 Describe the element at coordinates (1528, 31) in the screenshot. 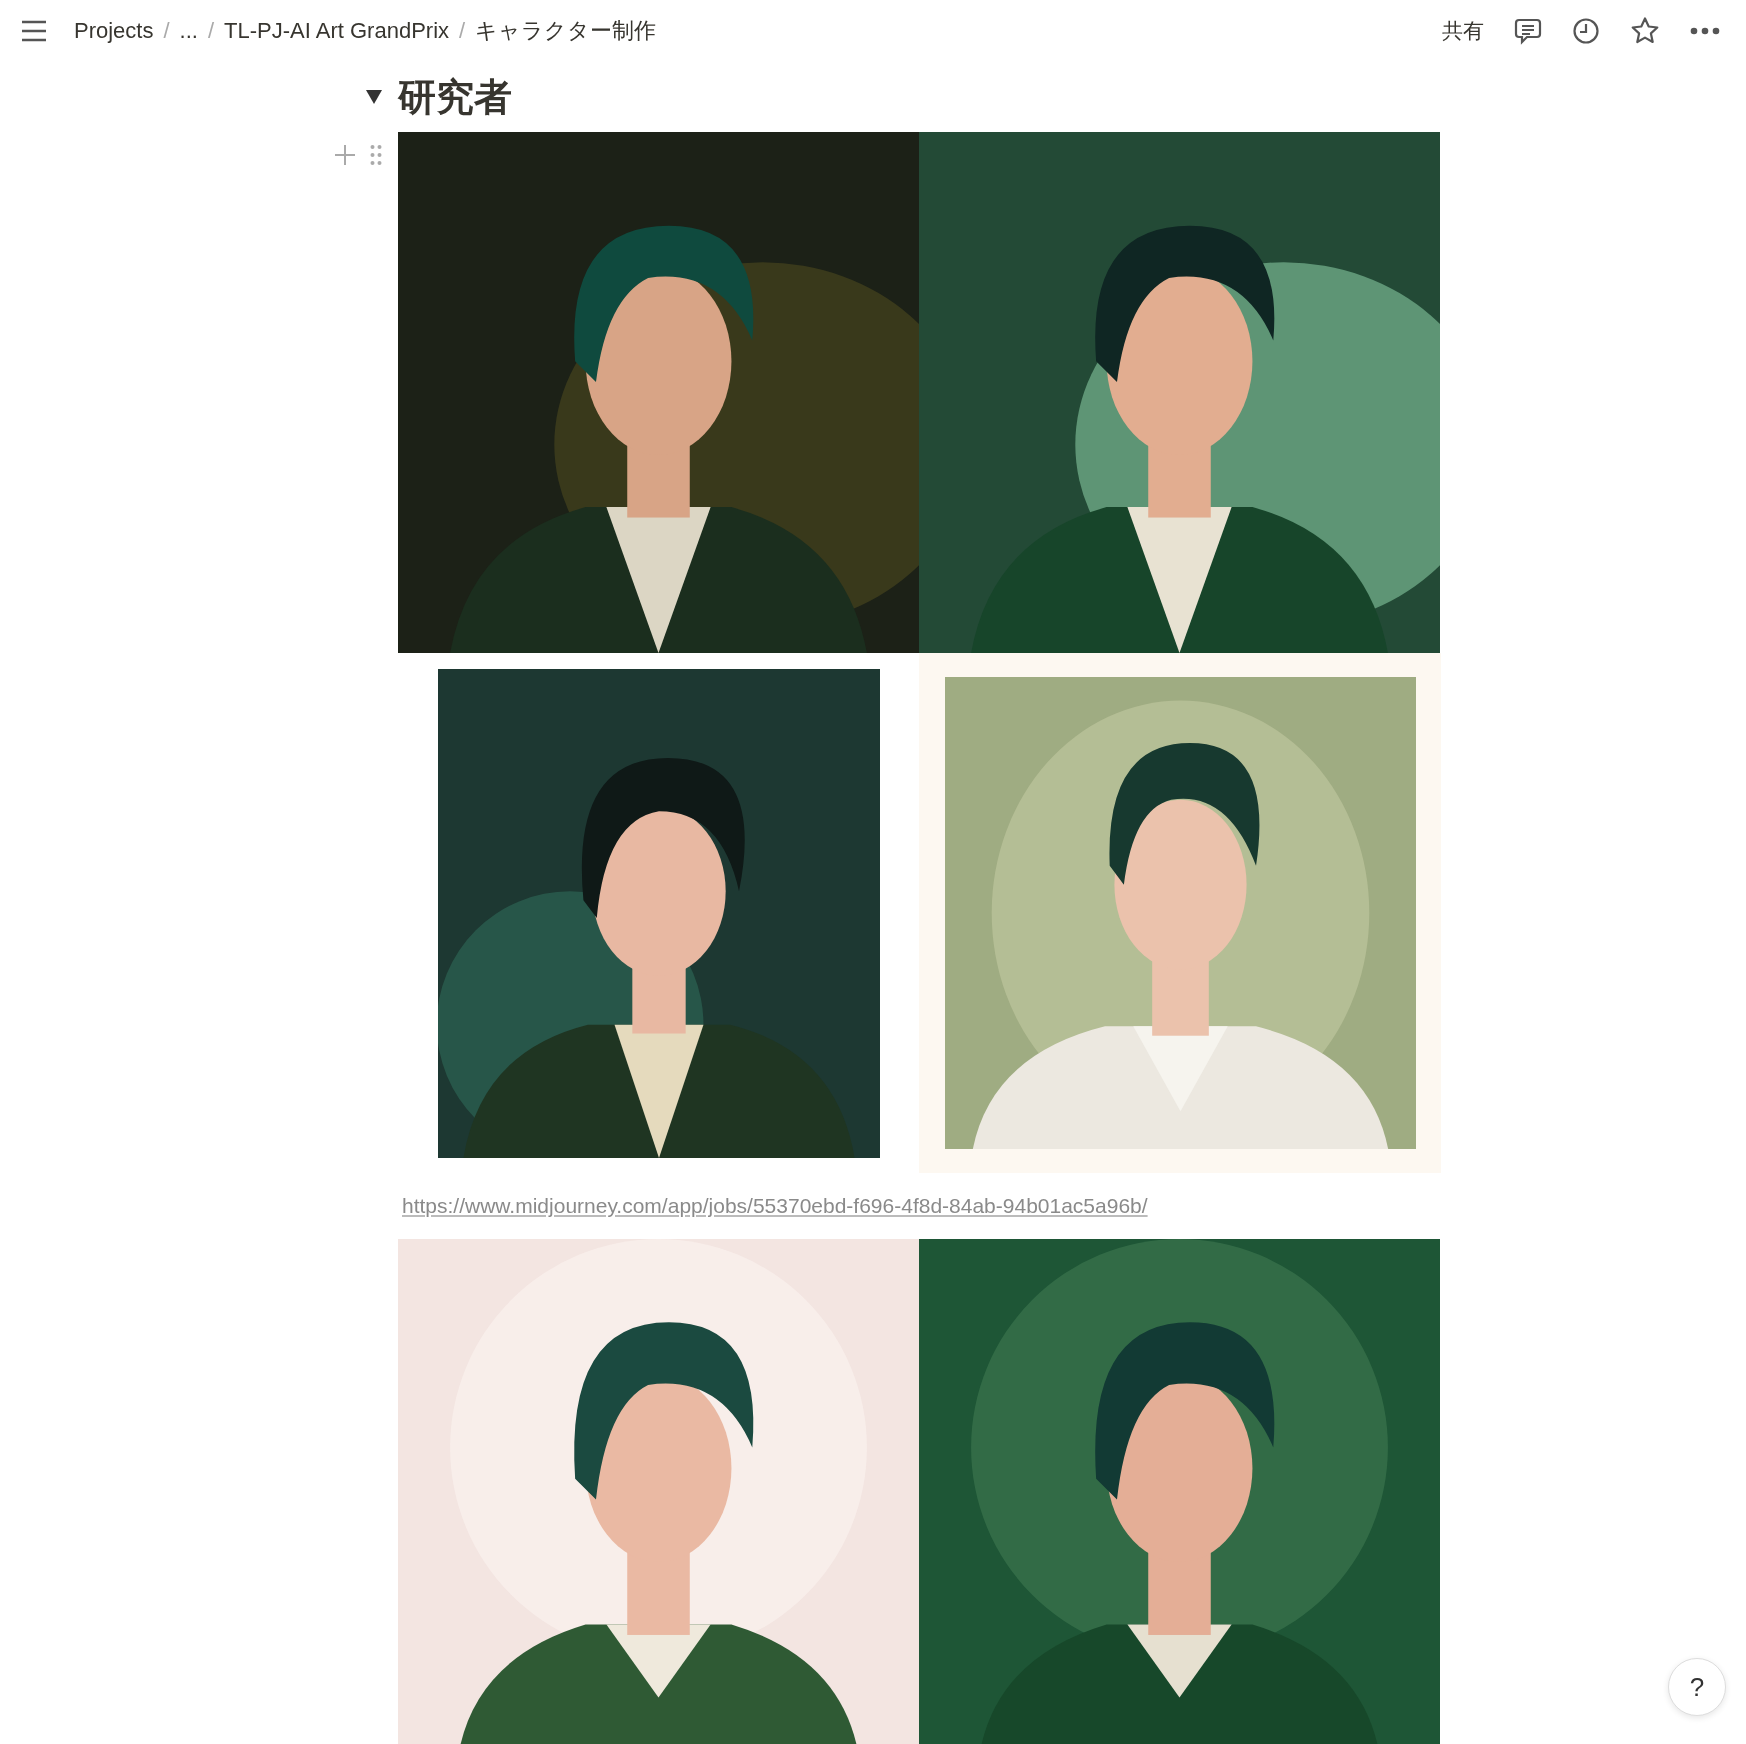

I see `comment-icon` at that location.